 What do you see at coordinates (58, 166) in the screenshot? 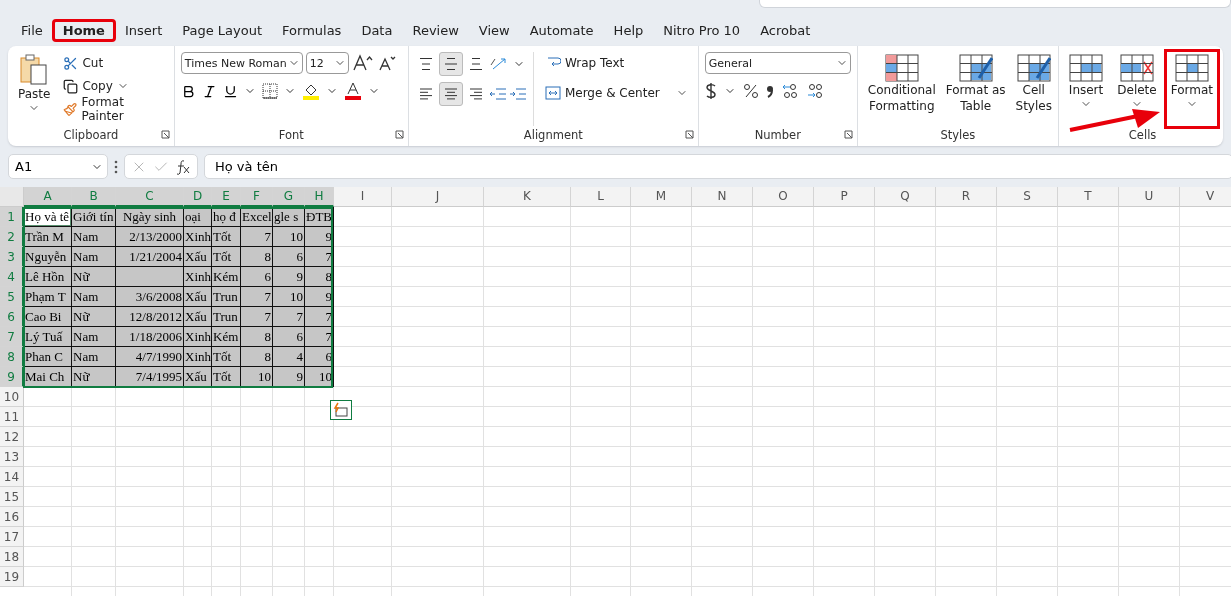
I see `name-box: A1` at bounding box center [58, 166].